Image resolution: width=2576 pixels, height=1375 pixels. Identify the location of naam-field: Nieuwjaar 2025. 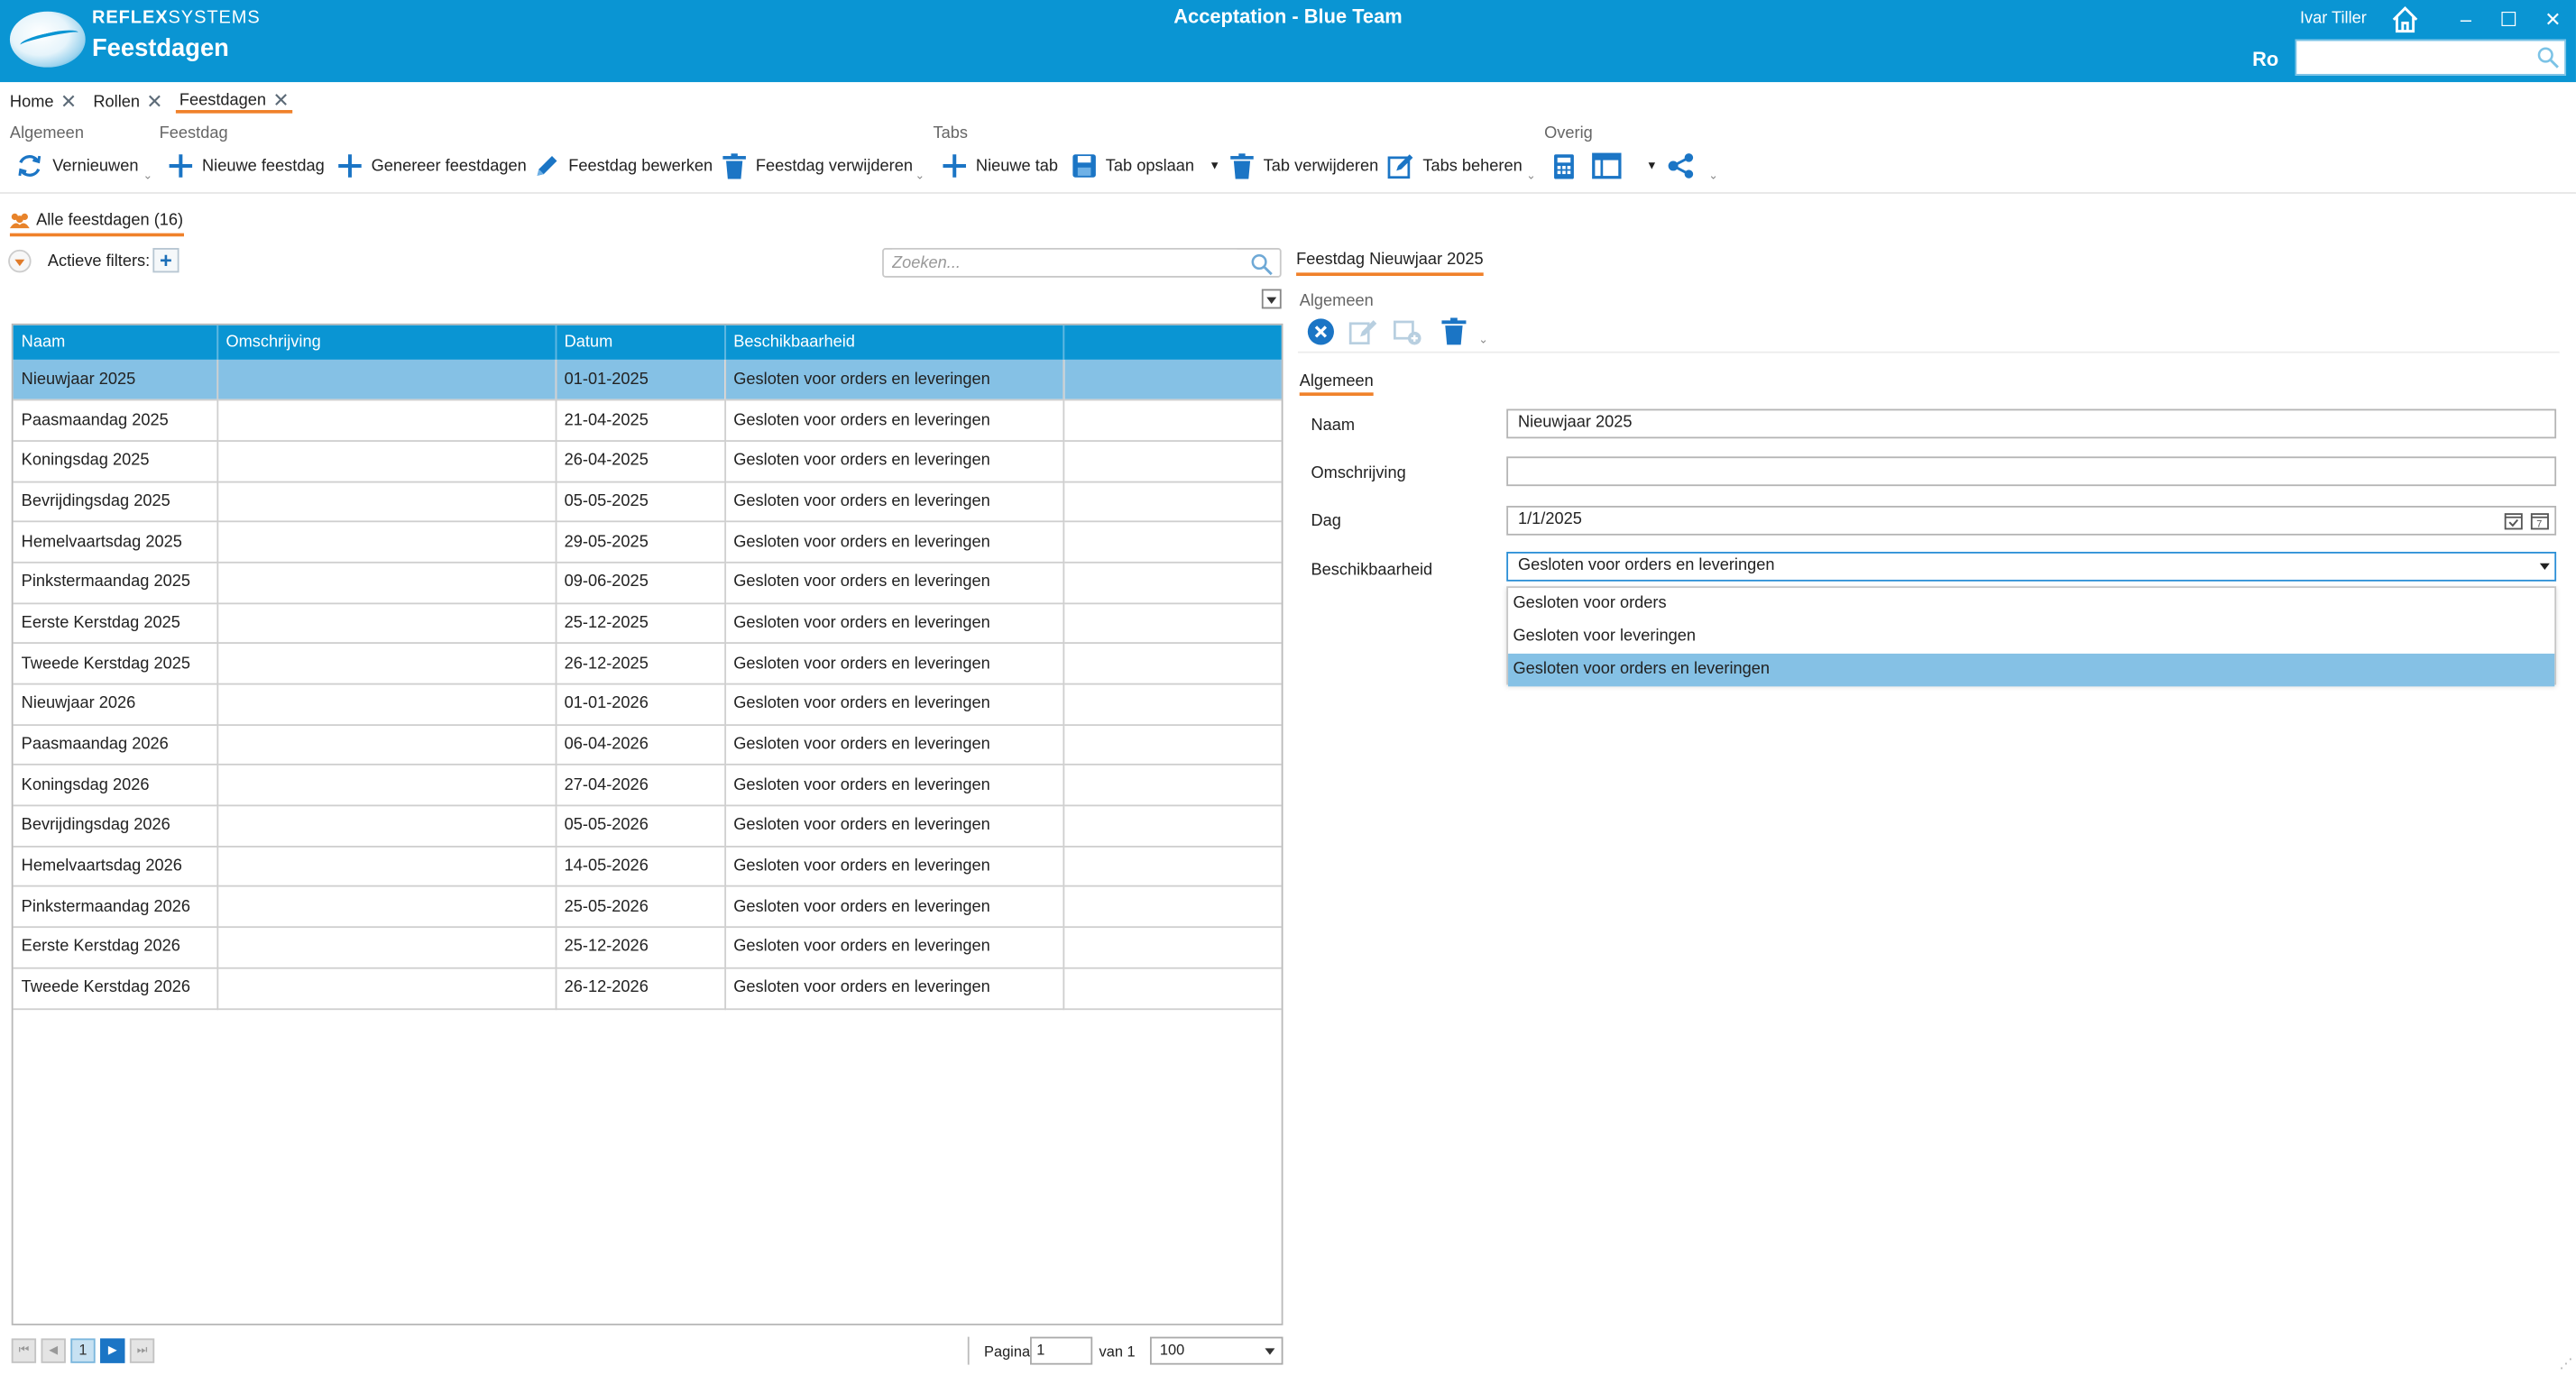
(2032, 423).